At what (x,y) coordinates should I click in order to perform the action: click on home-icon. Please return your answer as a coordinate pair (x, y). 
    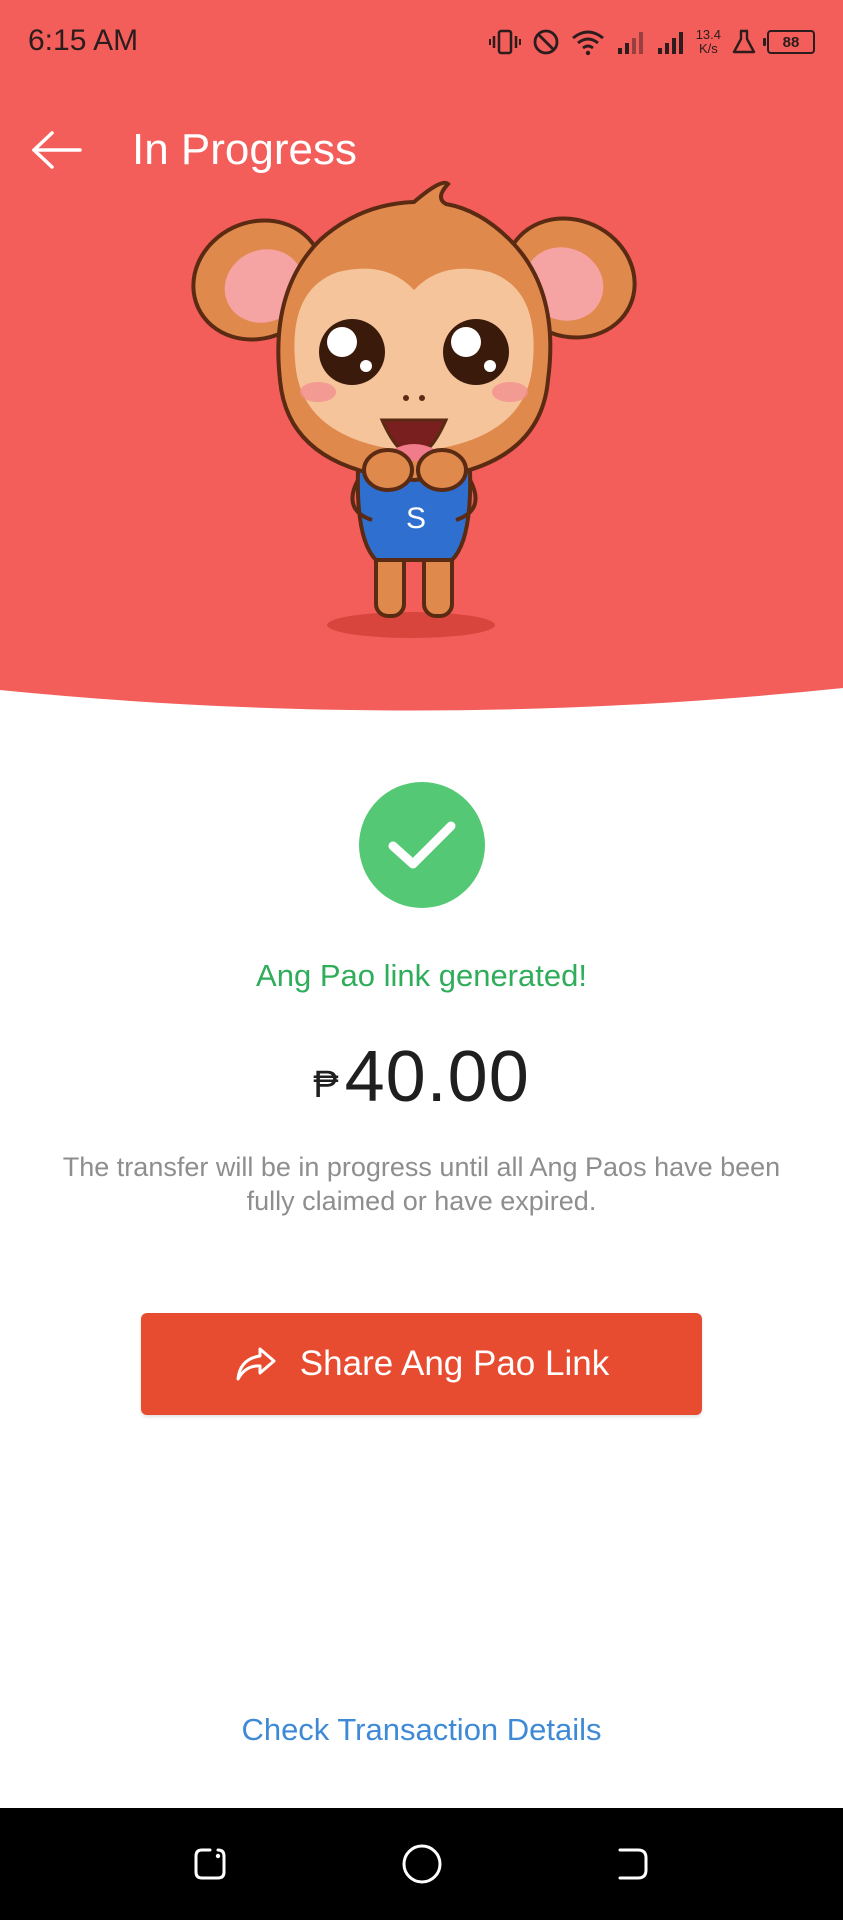
    Looking at the image, I should click on (422, 1864).